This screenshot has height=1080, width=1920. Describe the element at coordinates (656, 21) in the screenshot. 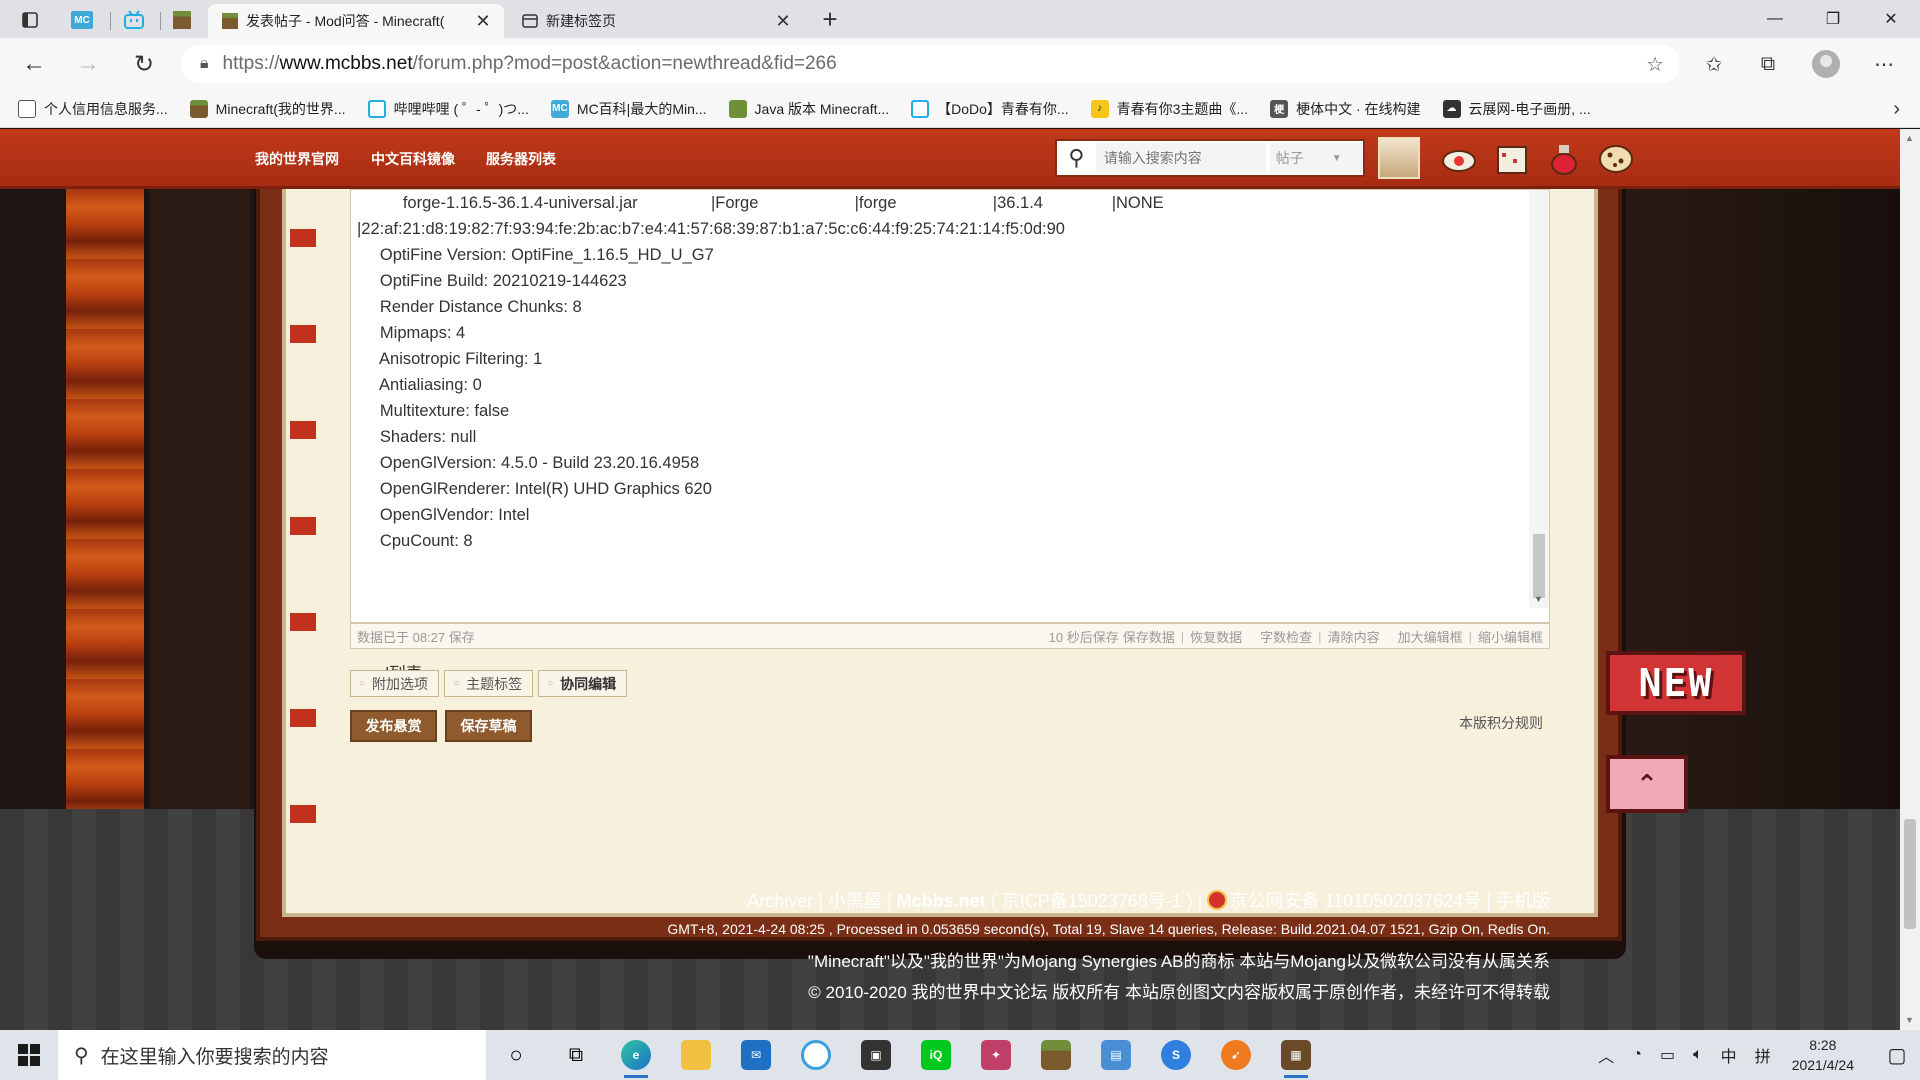

I see `tab-new-tab: 新建标签页 ✕` at that location.